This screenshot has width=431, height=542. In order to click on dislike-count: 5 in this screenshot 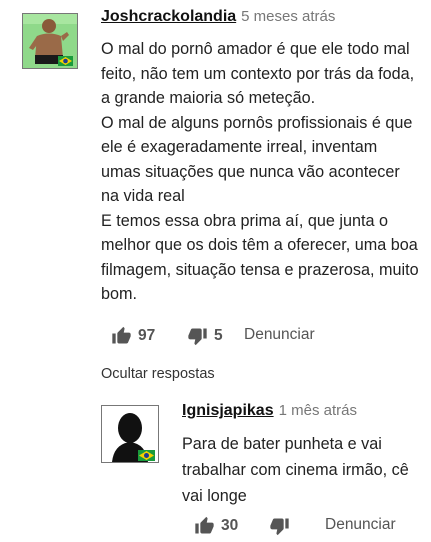, I will do `click(218, 335)`.